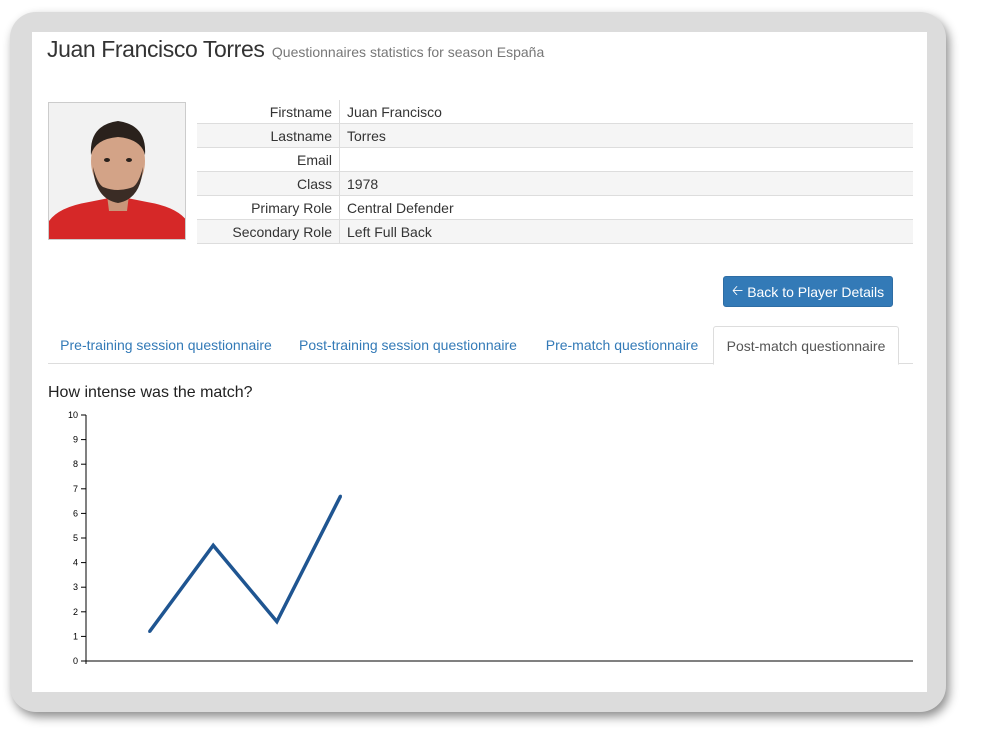 This screenshot has width=984, height=743. Describe the element at coordinates (75, 587) in the screenshot. I see `y-tick-label: 3` at that location.